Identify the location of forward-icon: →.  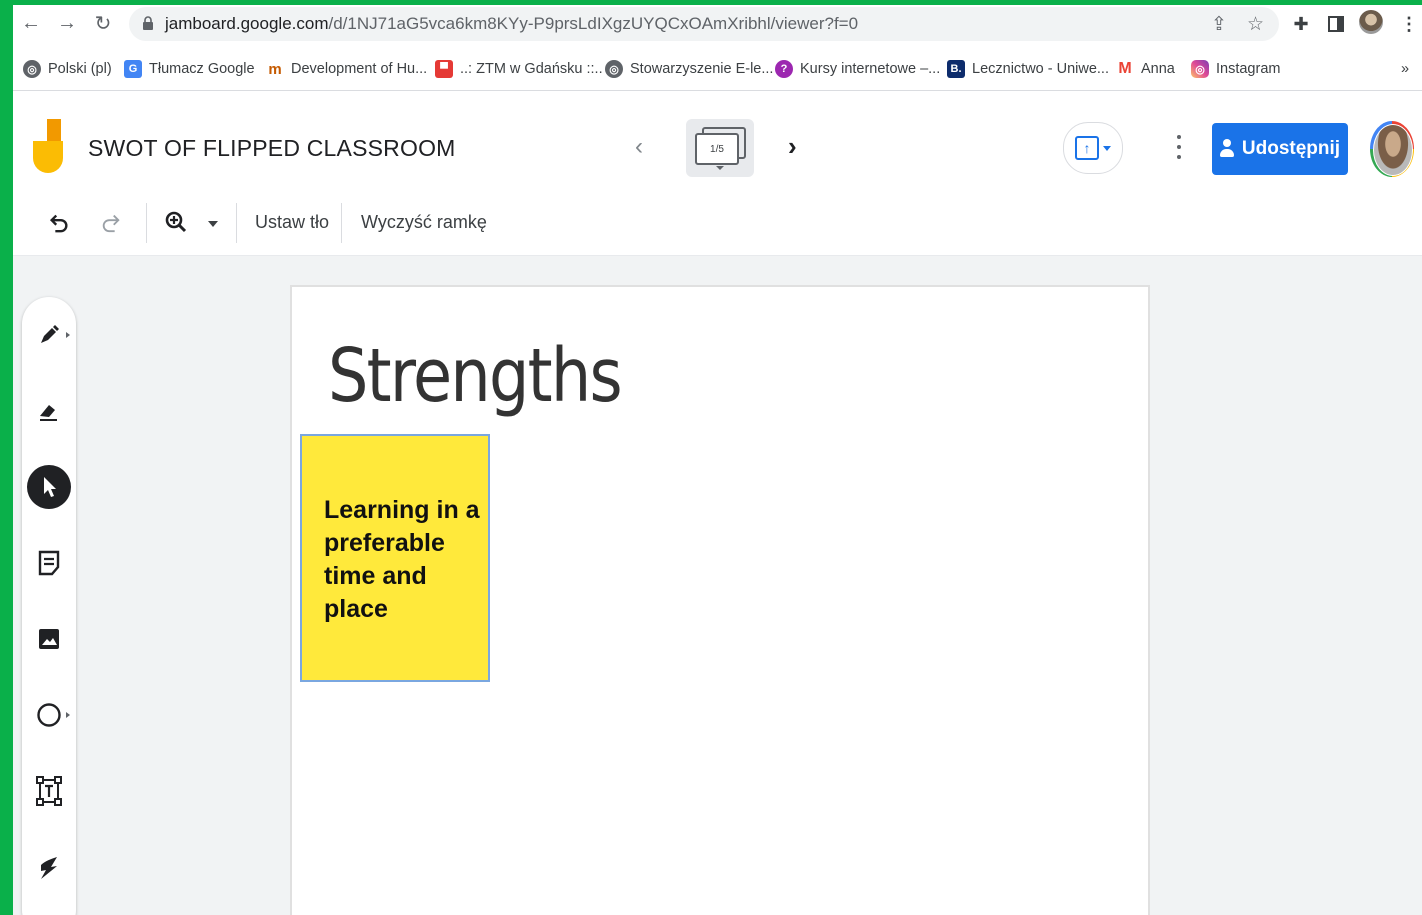
(67, 23).